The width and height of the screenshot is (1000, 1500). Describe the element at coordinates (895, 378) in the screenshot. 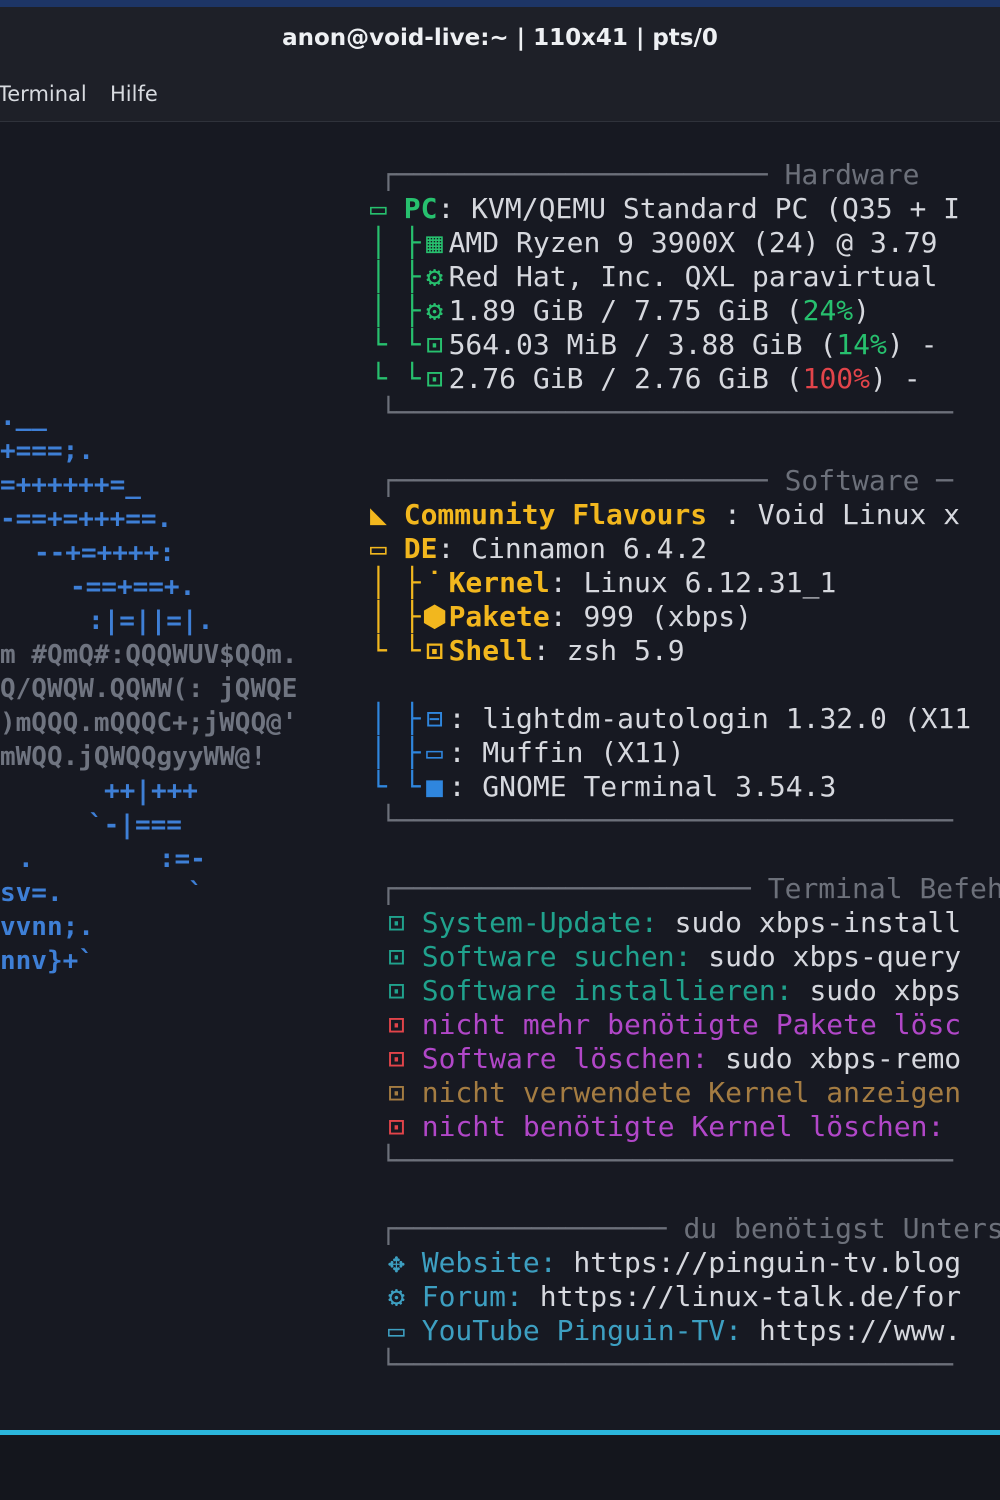

I see `disk-close: ) -` at that location.